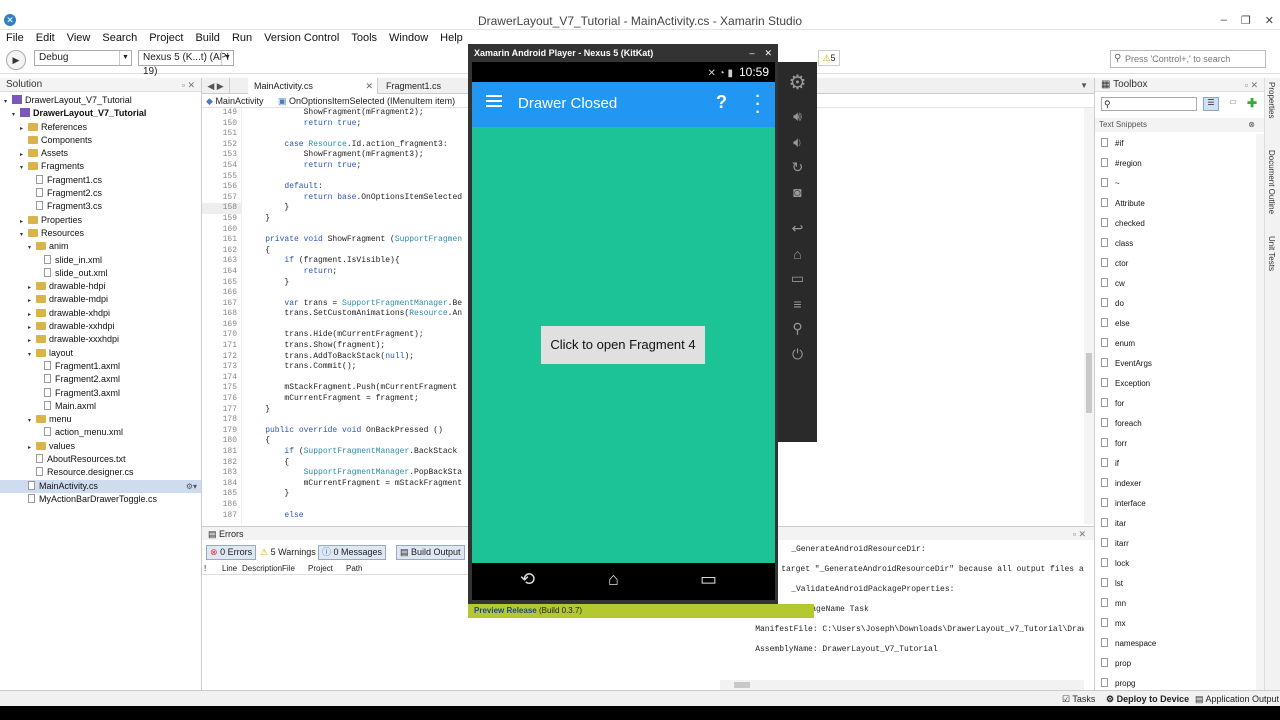 Image resolution: width=1280 pixels, height=720 pixels. I want to click on add-icon: ✚, so click(1254, 104).